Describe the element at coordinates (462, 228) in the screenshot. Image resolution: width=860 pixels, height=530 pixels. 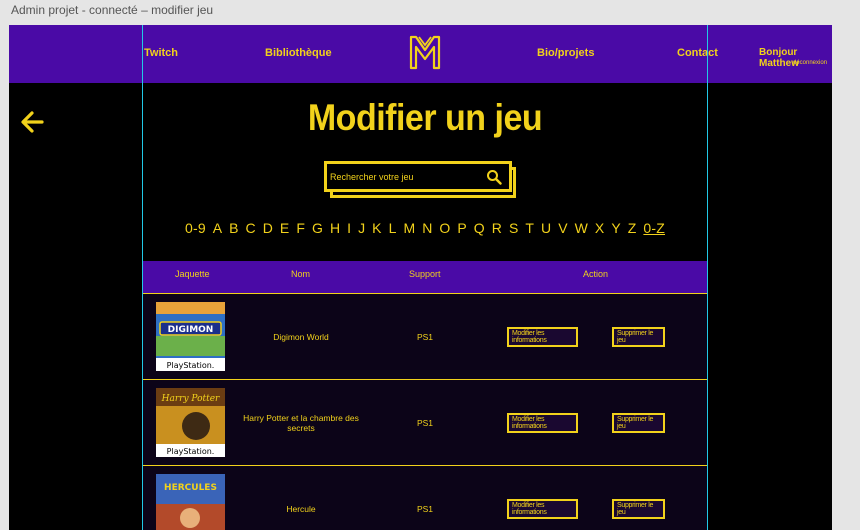
I see `alpha-filter-p: P` at that location.